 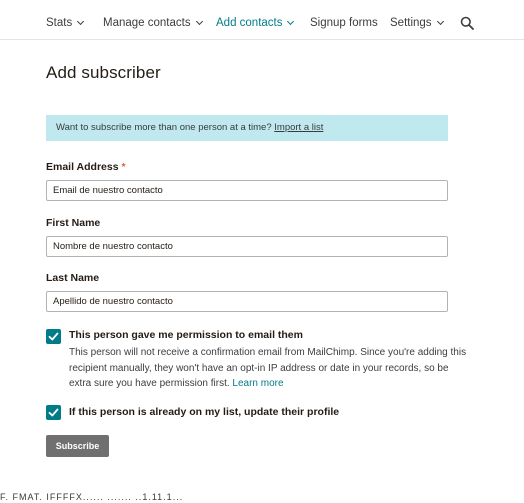 I want to click on permission-checkbox, so click(x=53, y=336).